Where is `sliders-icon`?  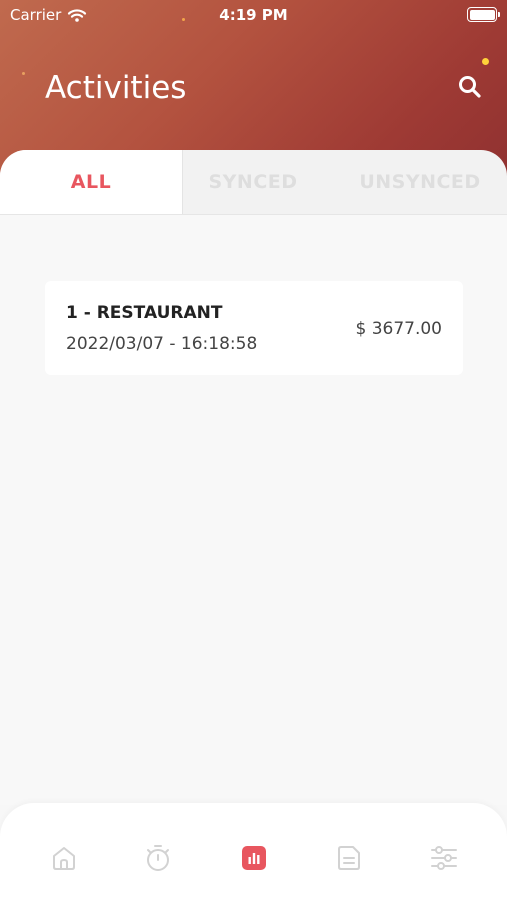 sliders-icon is located at coordinates (444, 858).